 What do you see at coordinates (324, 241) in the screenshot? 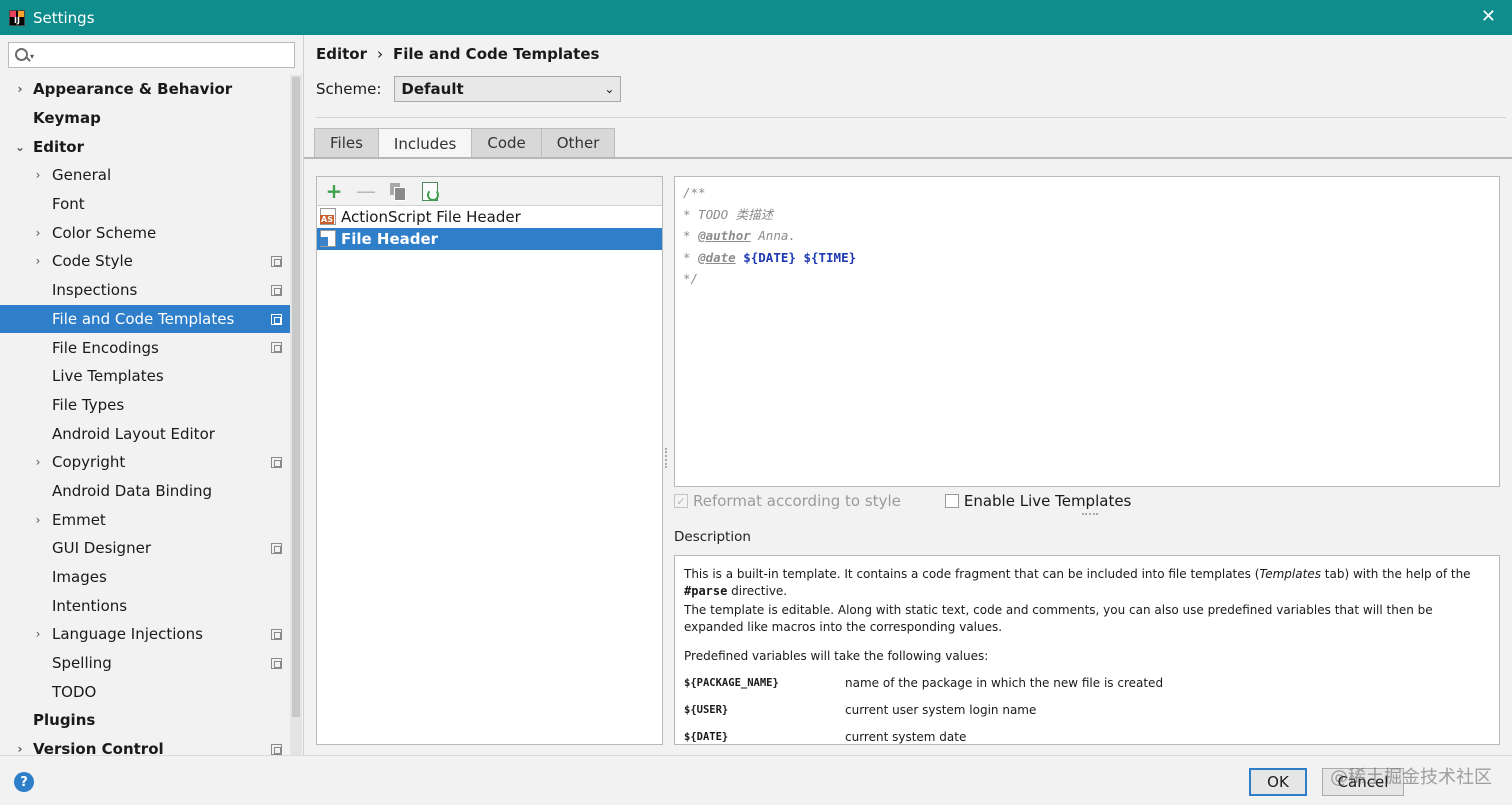
I see `icon-badge` at bounding box center [324, 241].